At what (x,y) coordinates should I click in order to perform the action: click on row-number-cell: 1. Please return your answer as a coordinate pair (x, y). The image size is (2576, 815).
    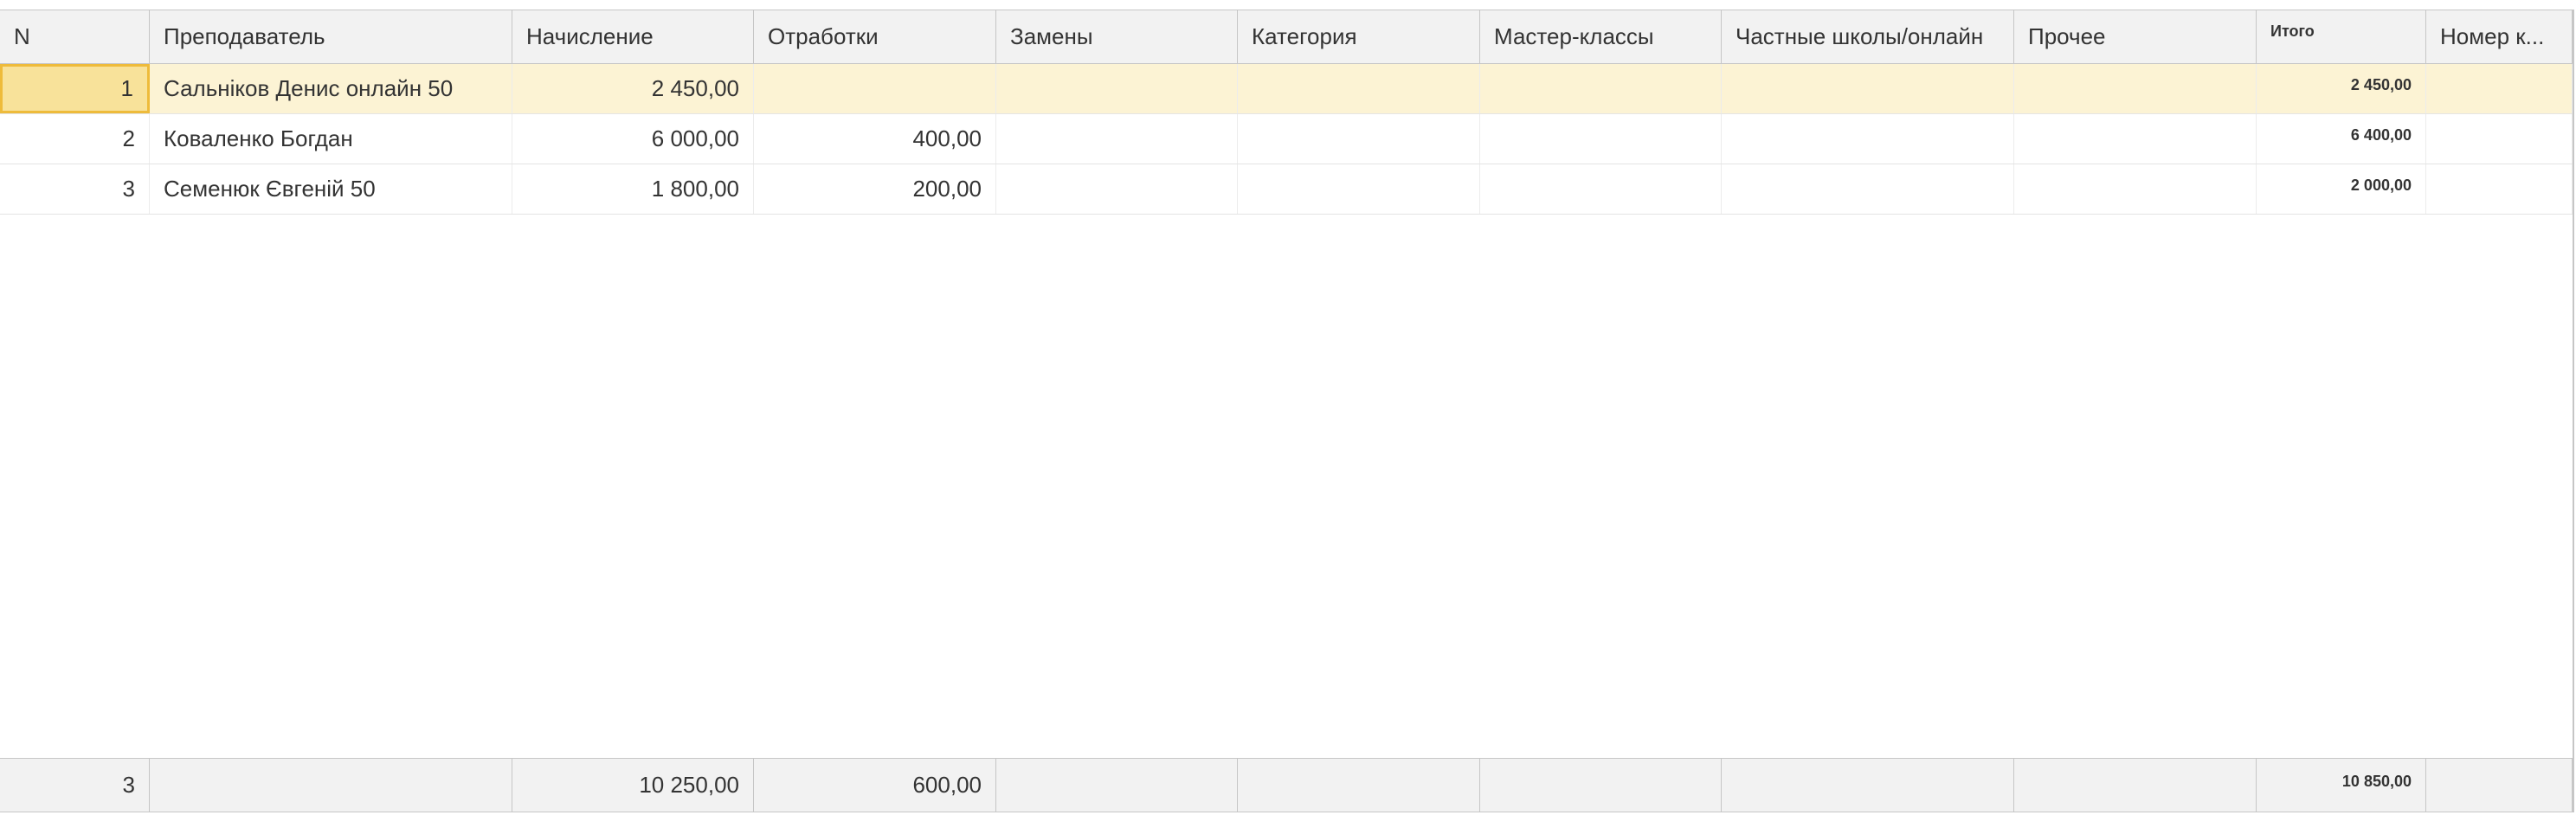
    Looking at the image, I should click on (75, 88).